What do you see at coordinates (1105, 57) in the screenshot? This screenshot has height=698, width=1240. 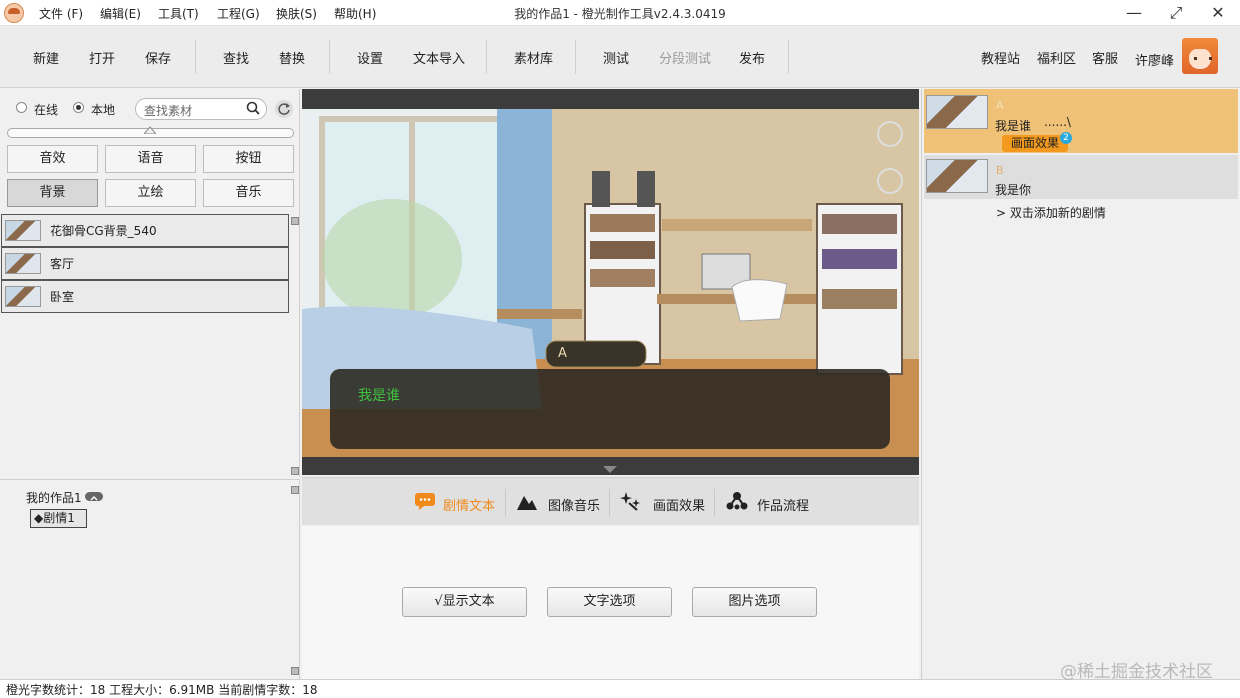 I see `support-link: 客服` at bounding box center [1105, 57].